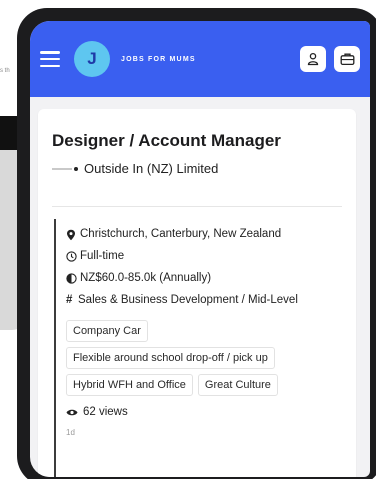 The image size is (376, 479). Describe the element at coordinates (166, 141) in the screenshot. I see `job-title: Designer / Account Manager` at that location.